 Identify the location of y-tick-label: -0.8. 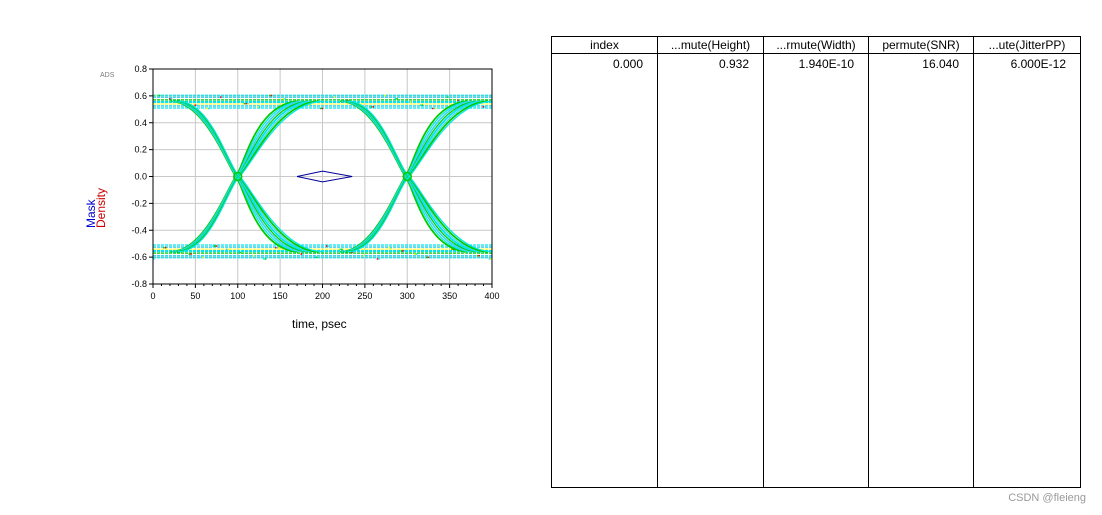
(139, 284).